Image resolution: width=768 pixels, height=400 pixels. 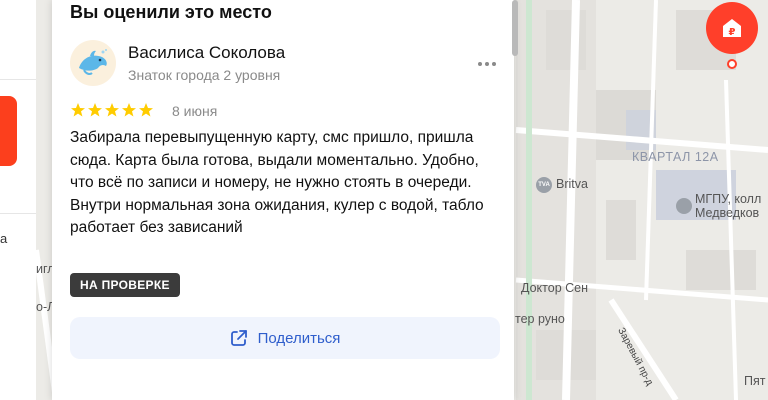 What do you see at coordinates (727, 213) in the screenshot?
I see `map-label-poi: Медведков` at bounding box center [727, 213].